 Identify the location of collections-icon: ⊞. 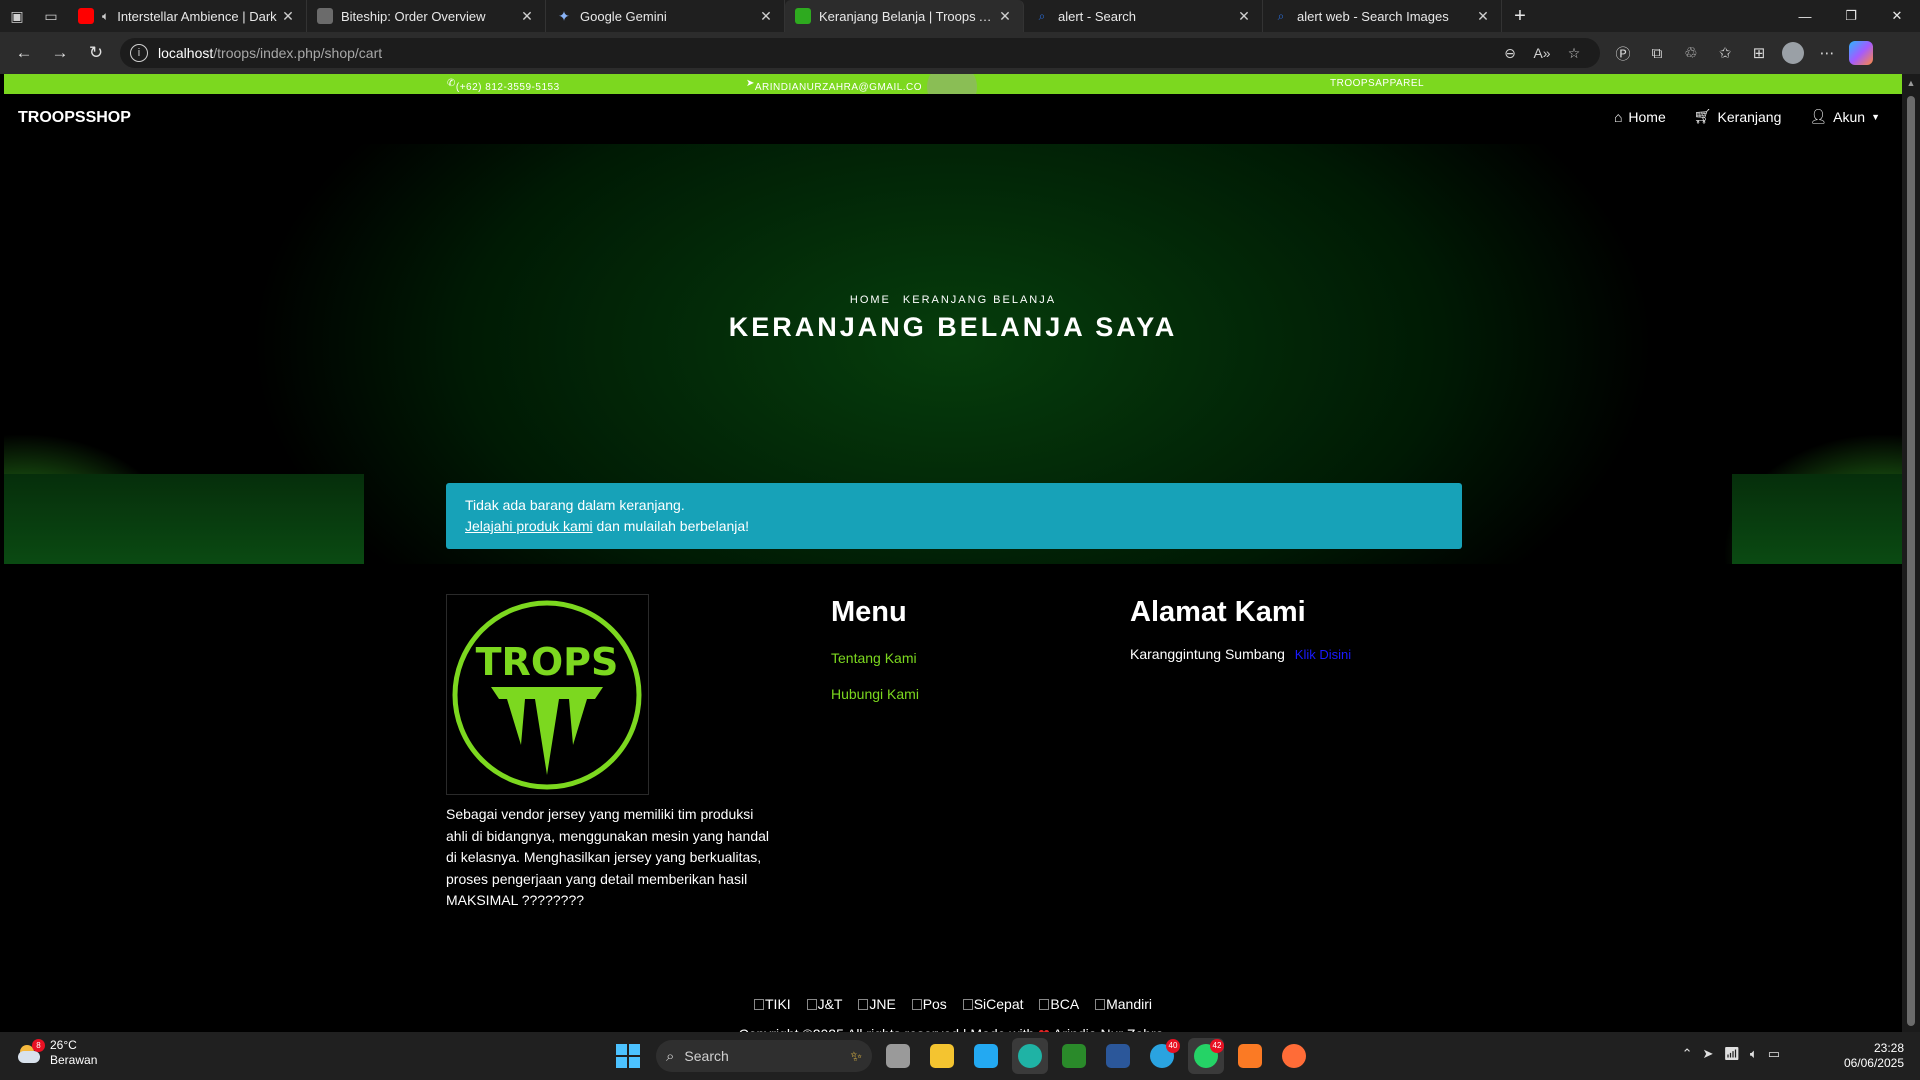
(1759, 53).